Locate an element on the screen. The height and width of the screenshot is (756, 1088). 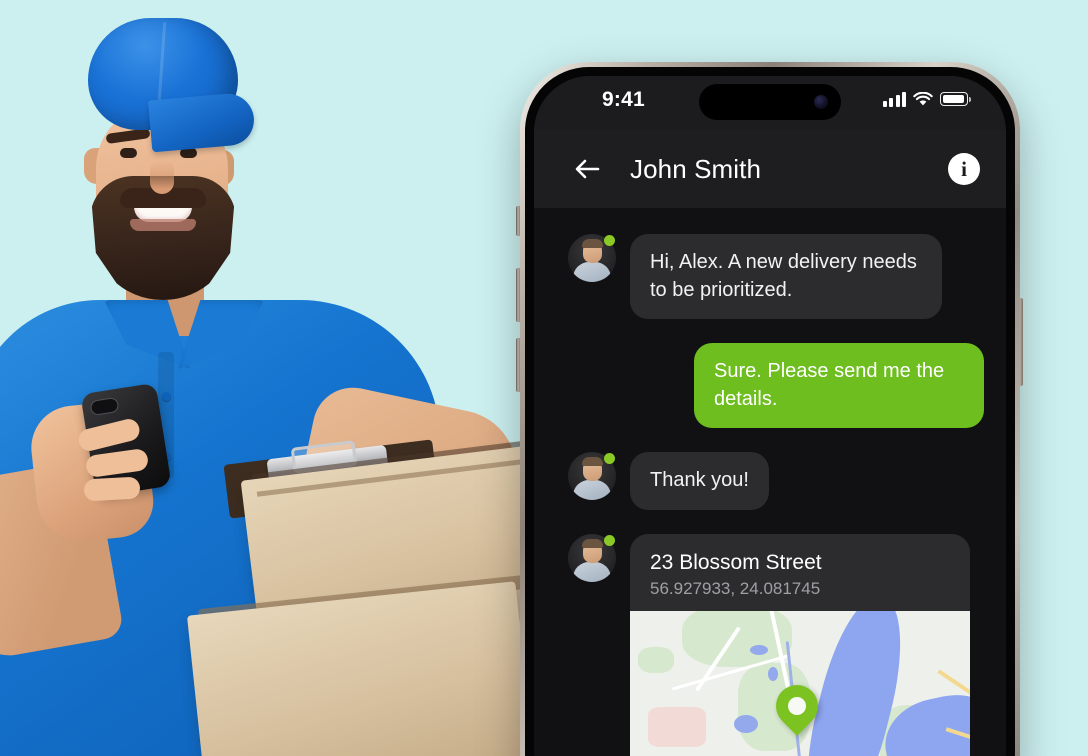
courier-lip is located at coordinates (163, 225).